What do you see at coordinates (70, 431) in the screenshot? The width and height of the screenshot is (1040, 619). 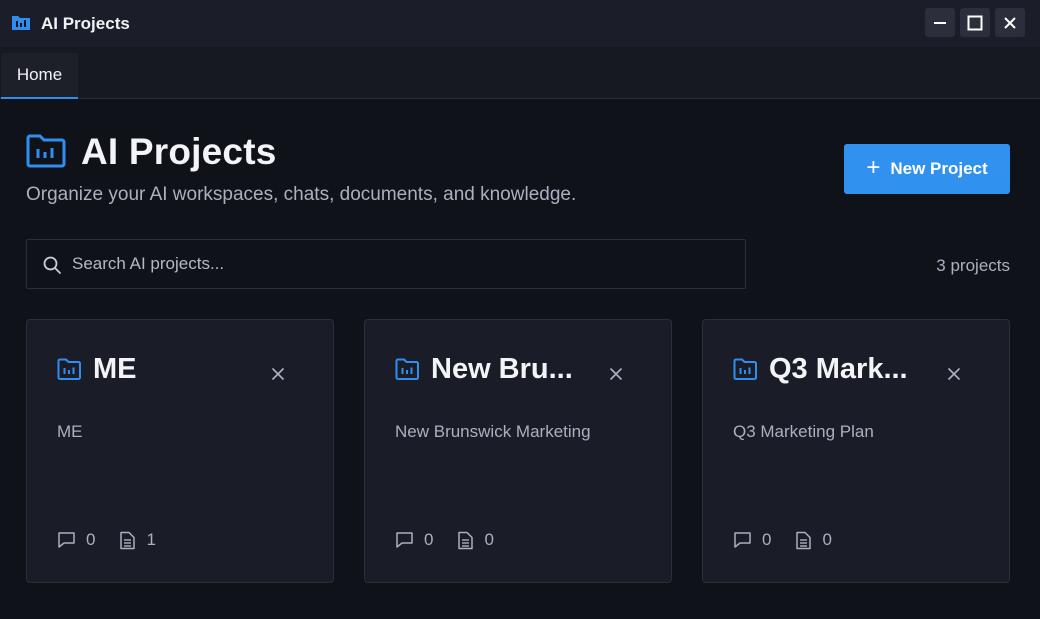 I see `project-description: ME` at bounding box center [70, 431].